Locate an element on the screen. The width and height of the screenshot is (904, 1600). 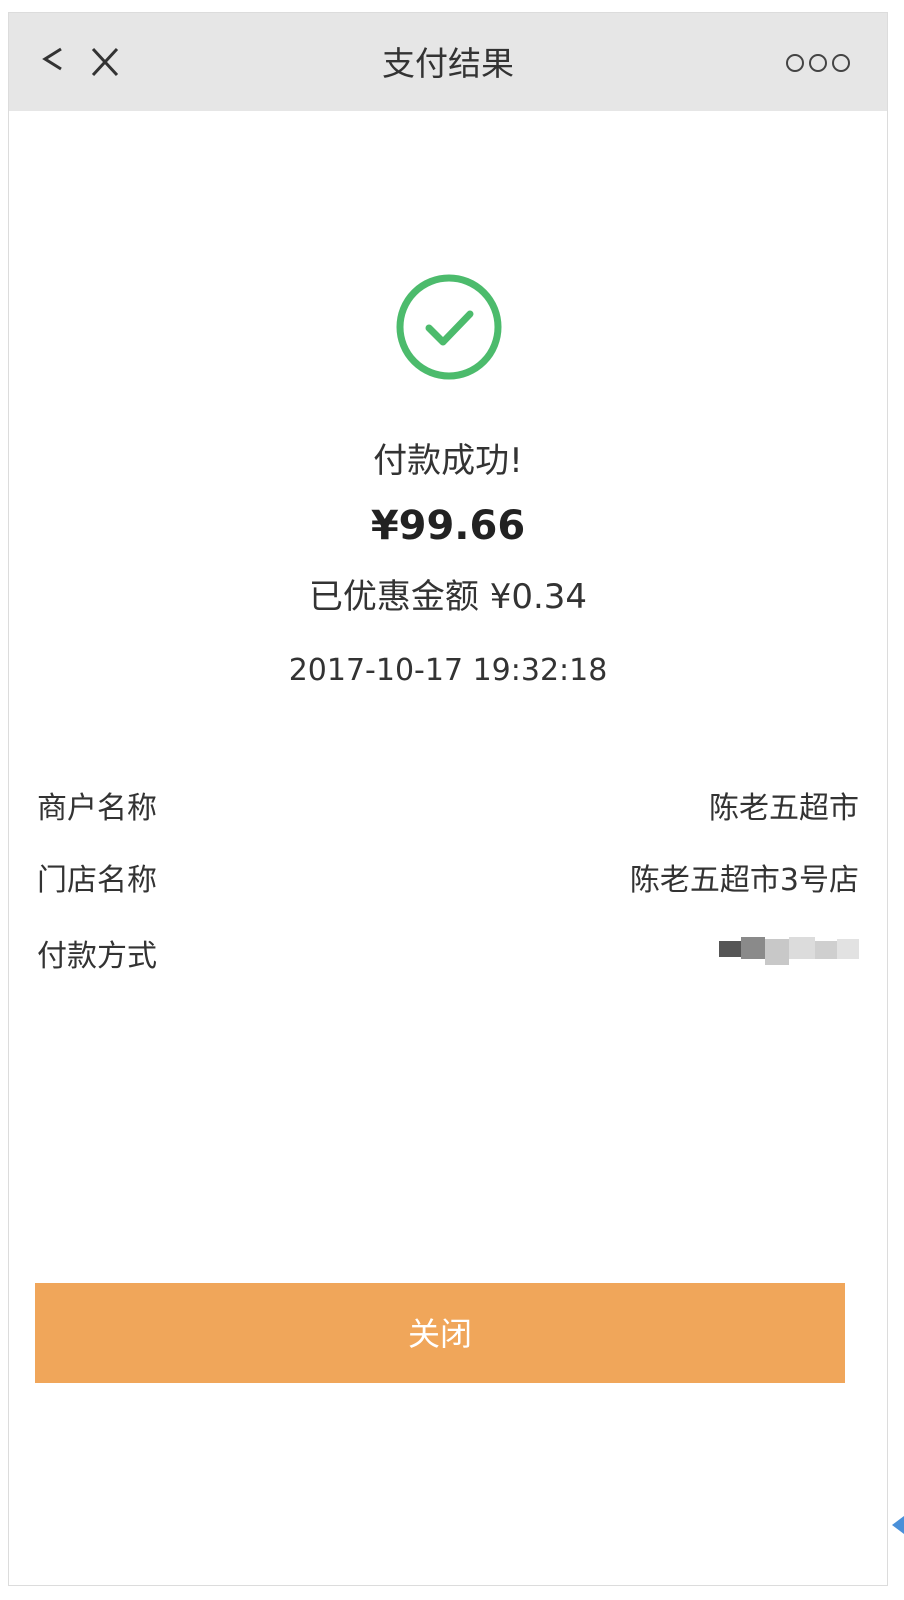
close-button: 关闭 is located at coordinates (440, 1333).